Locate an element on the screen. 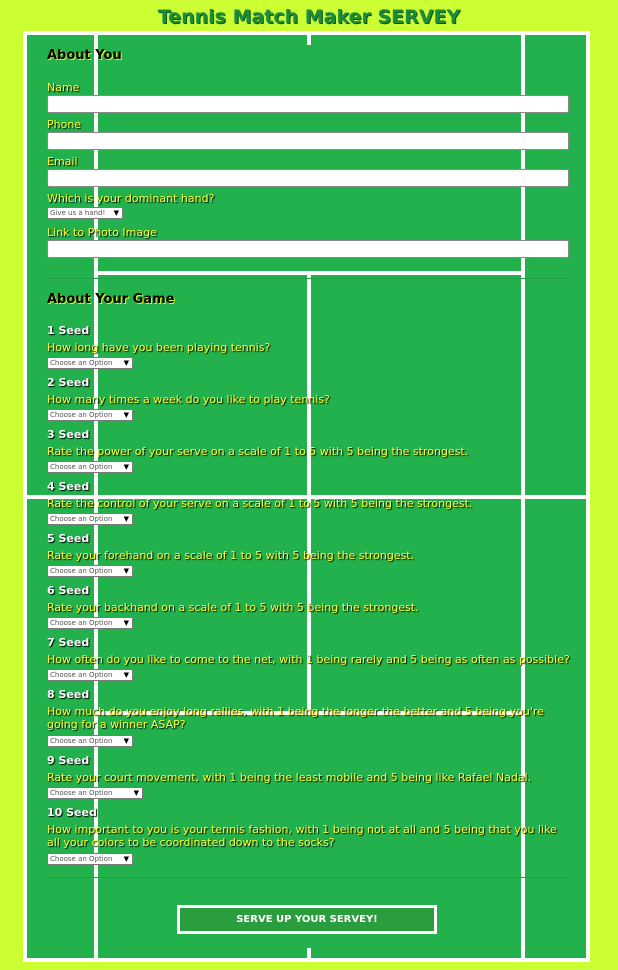 This screenshot has height=970, width=618. seed-label: 4 Seed is located at coordinates (68, 486).